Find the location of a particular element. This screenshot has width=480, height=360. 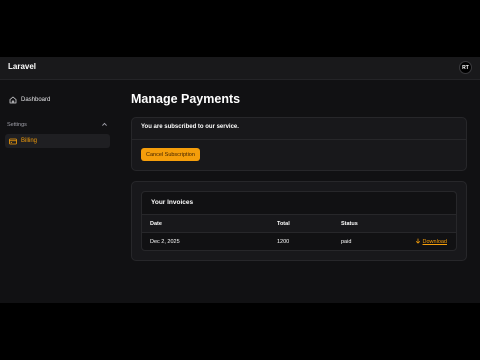

sidebar-item-dashboard: Dashboard is located at coordinates (57, 100).